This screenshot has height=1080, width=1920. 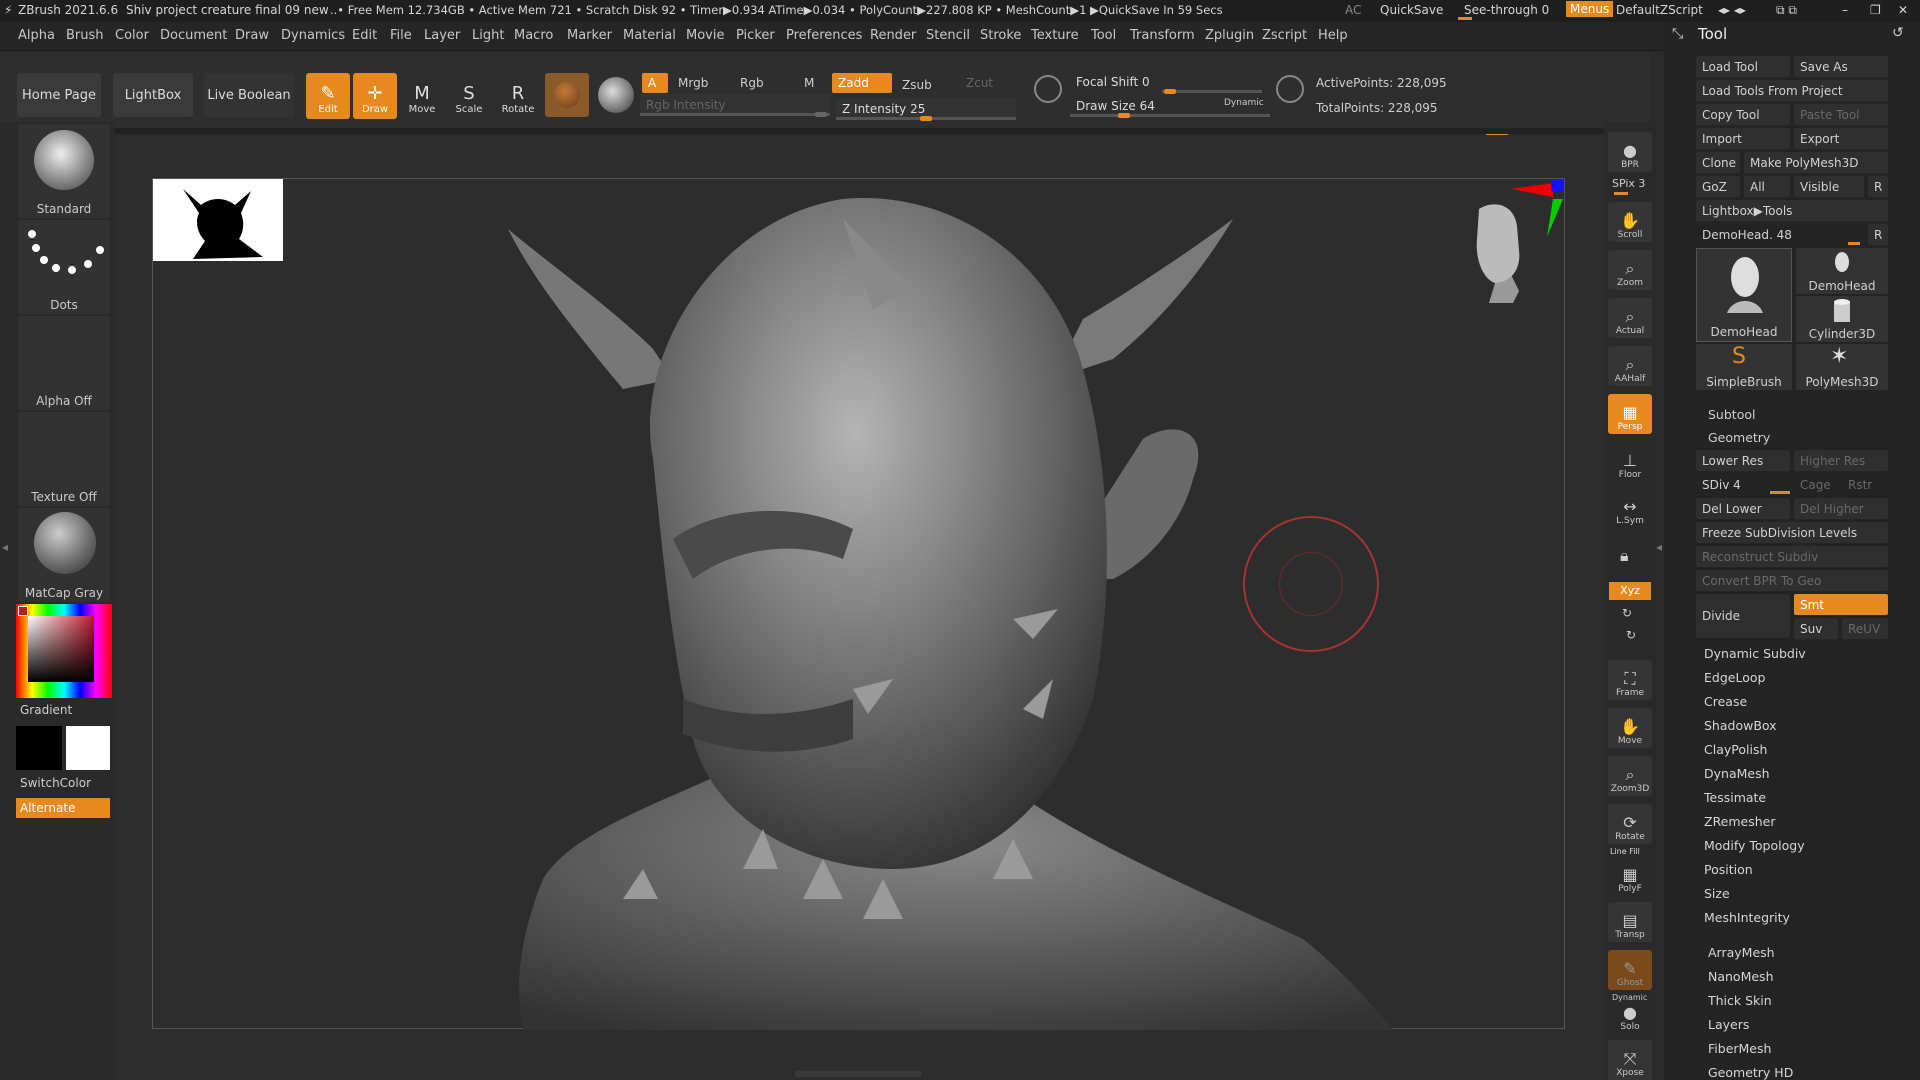 What do you see at coordinates (364, 35) in the screenshot?
I see `menu-edit: Edit` at bounding box center [364, 35].